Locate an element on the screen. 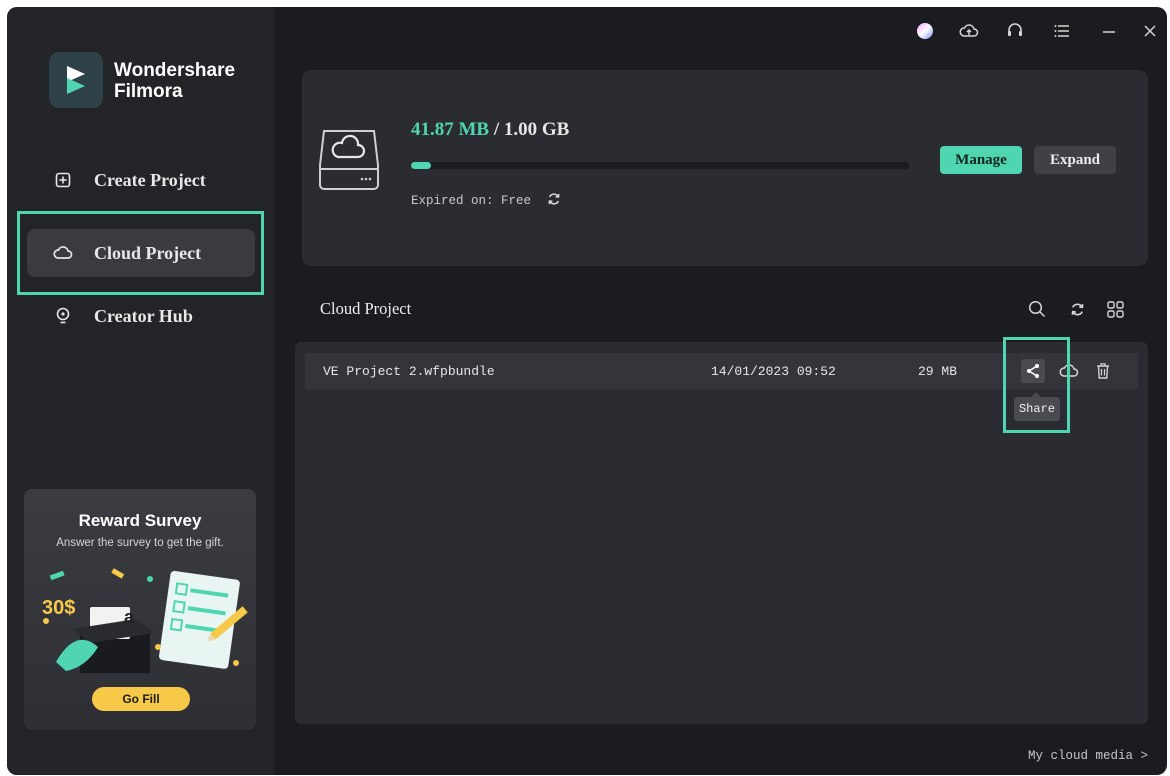 This screenshot has width=1170, height=776. menu-icon is located at coordinates (1062, 31).